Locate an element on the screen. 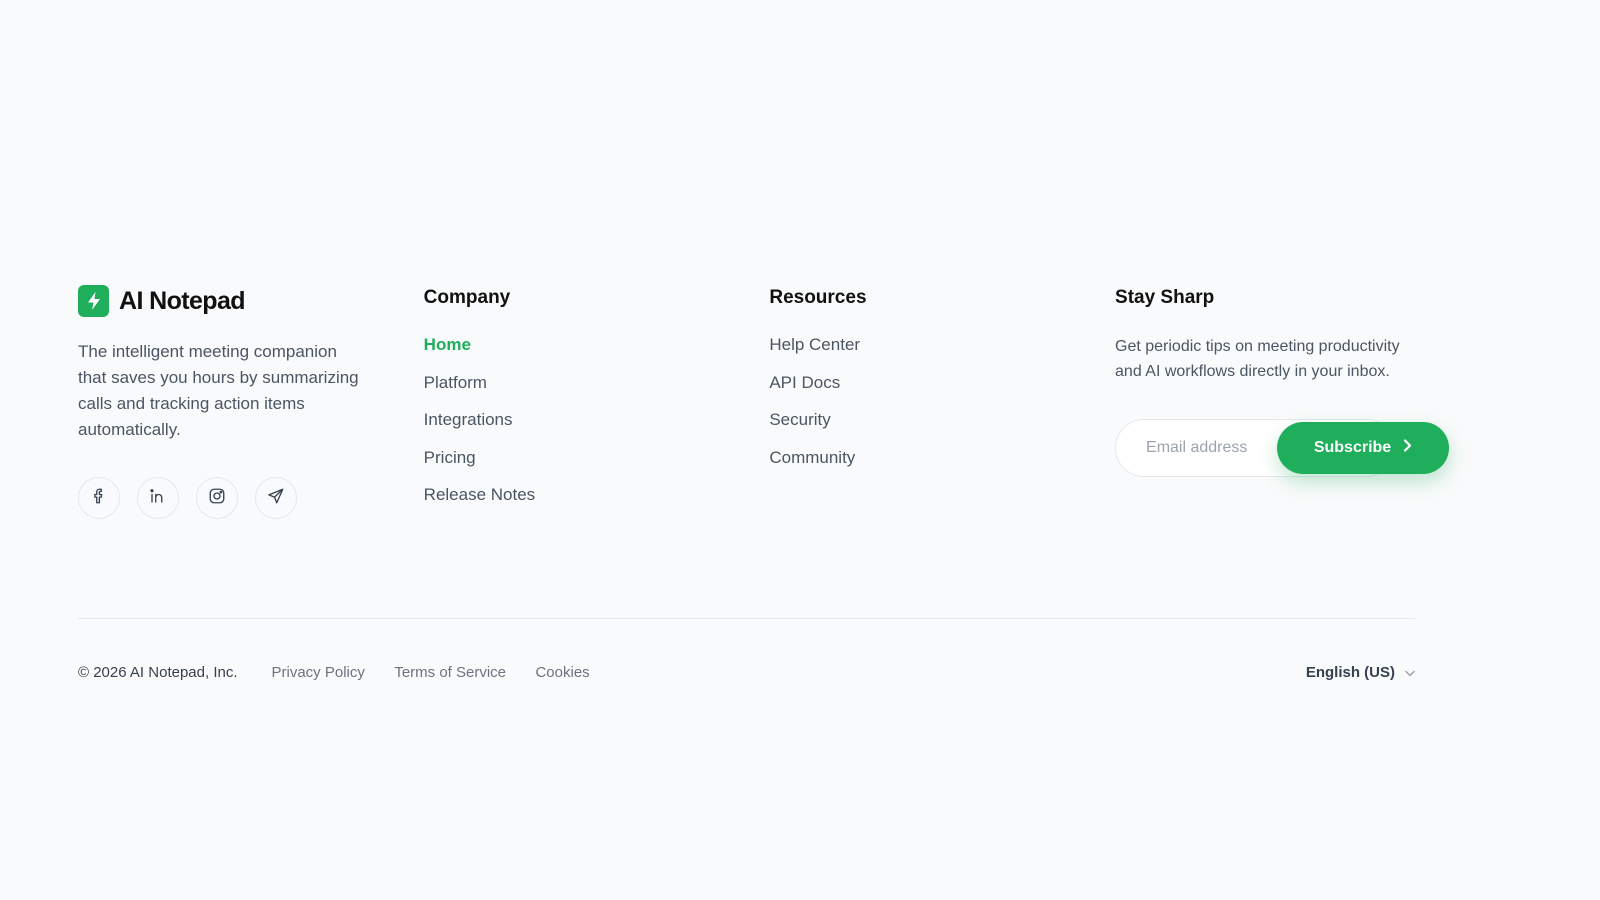 Image resolution: width=1600 pixels, height=900 pixels. telegram-link is located at coordinates (276, 498).